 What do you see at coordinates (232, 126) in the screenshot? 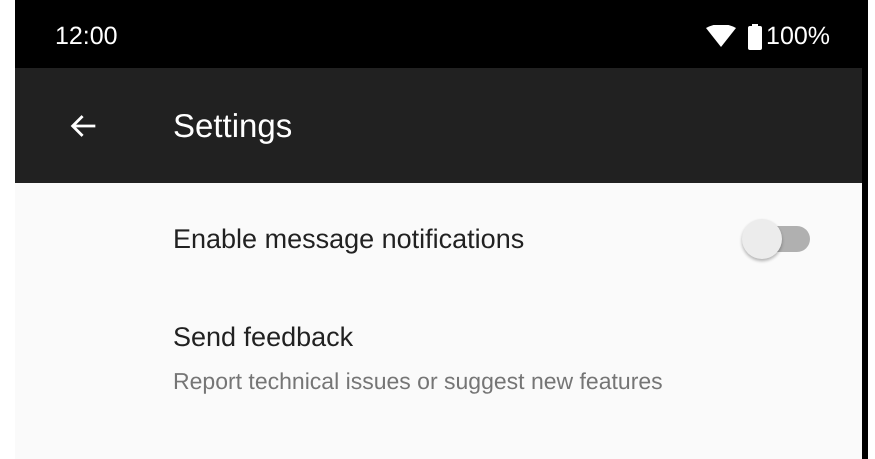
I see `screen-title: Settings` at bounding box center [232, 126].